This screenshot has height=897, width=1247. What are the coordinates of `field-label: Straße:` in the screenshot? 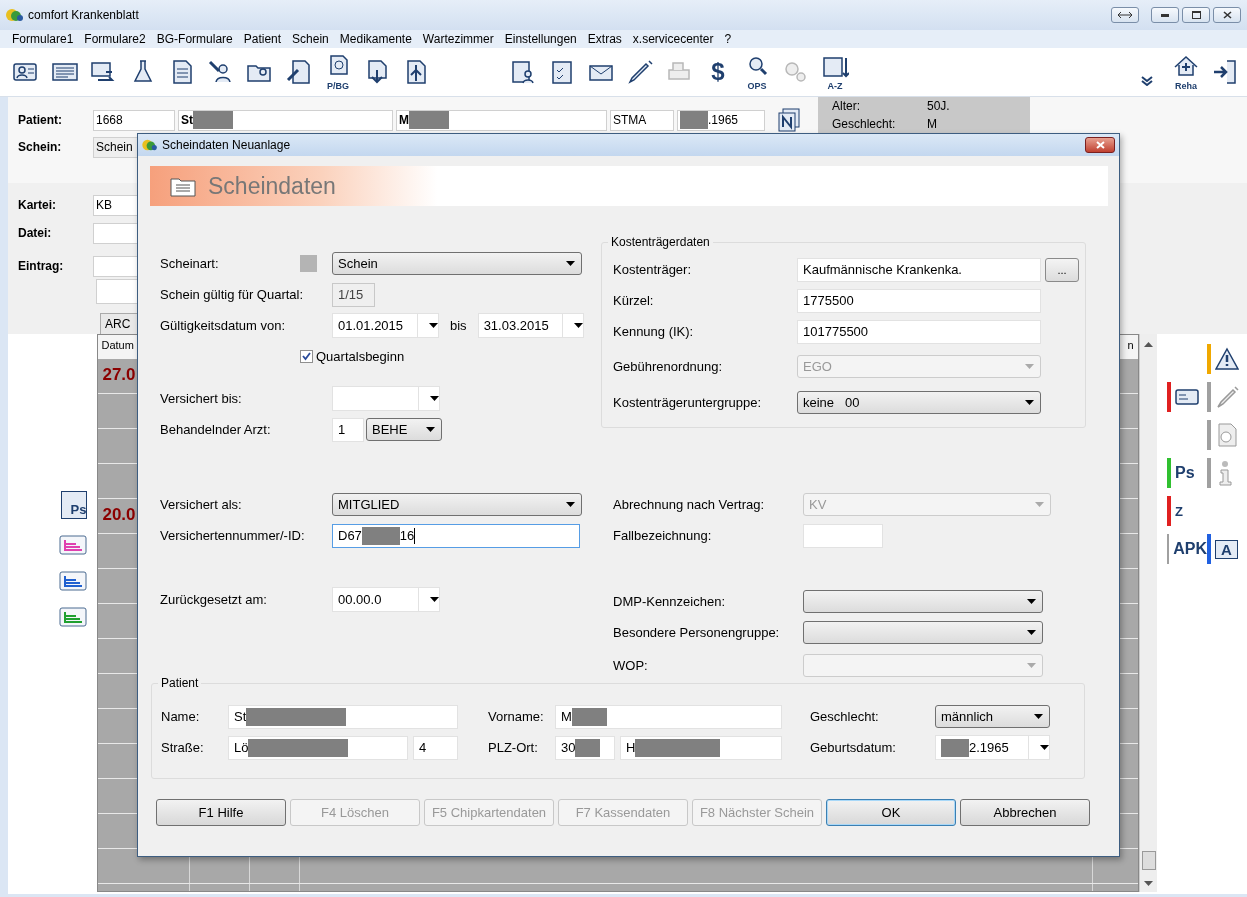 It's located at (183, 747).